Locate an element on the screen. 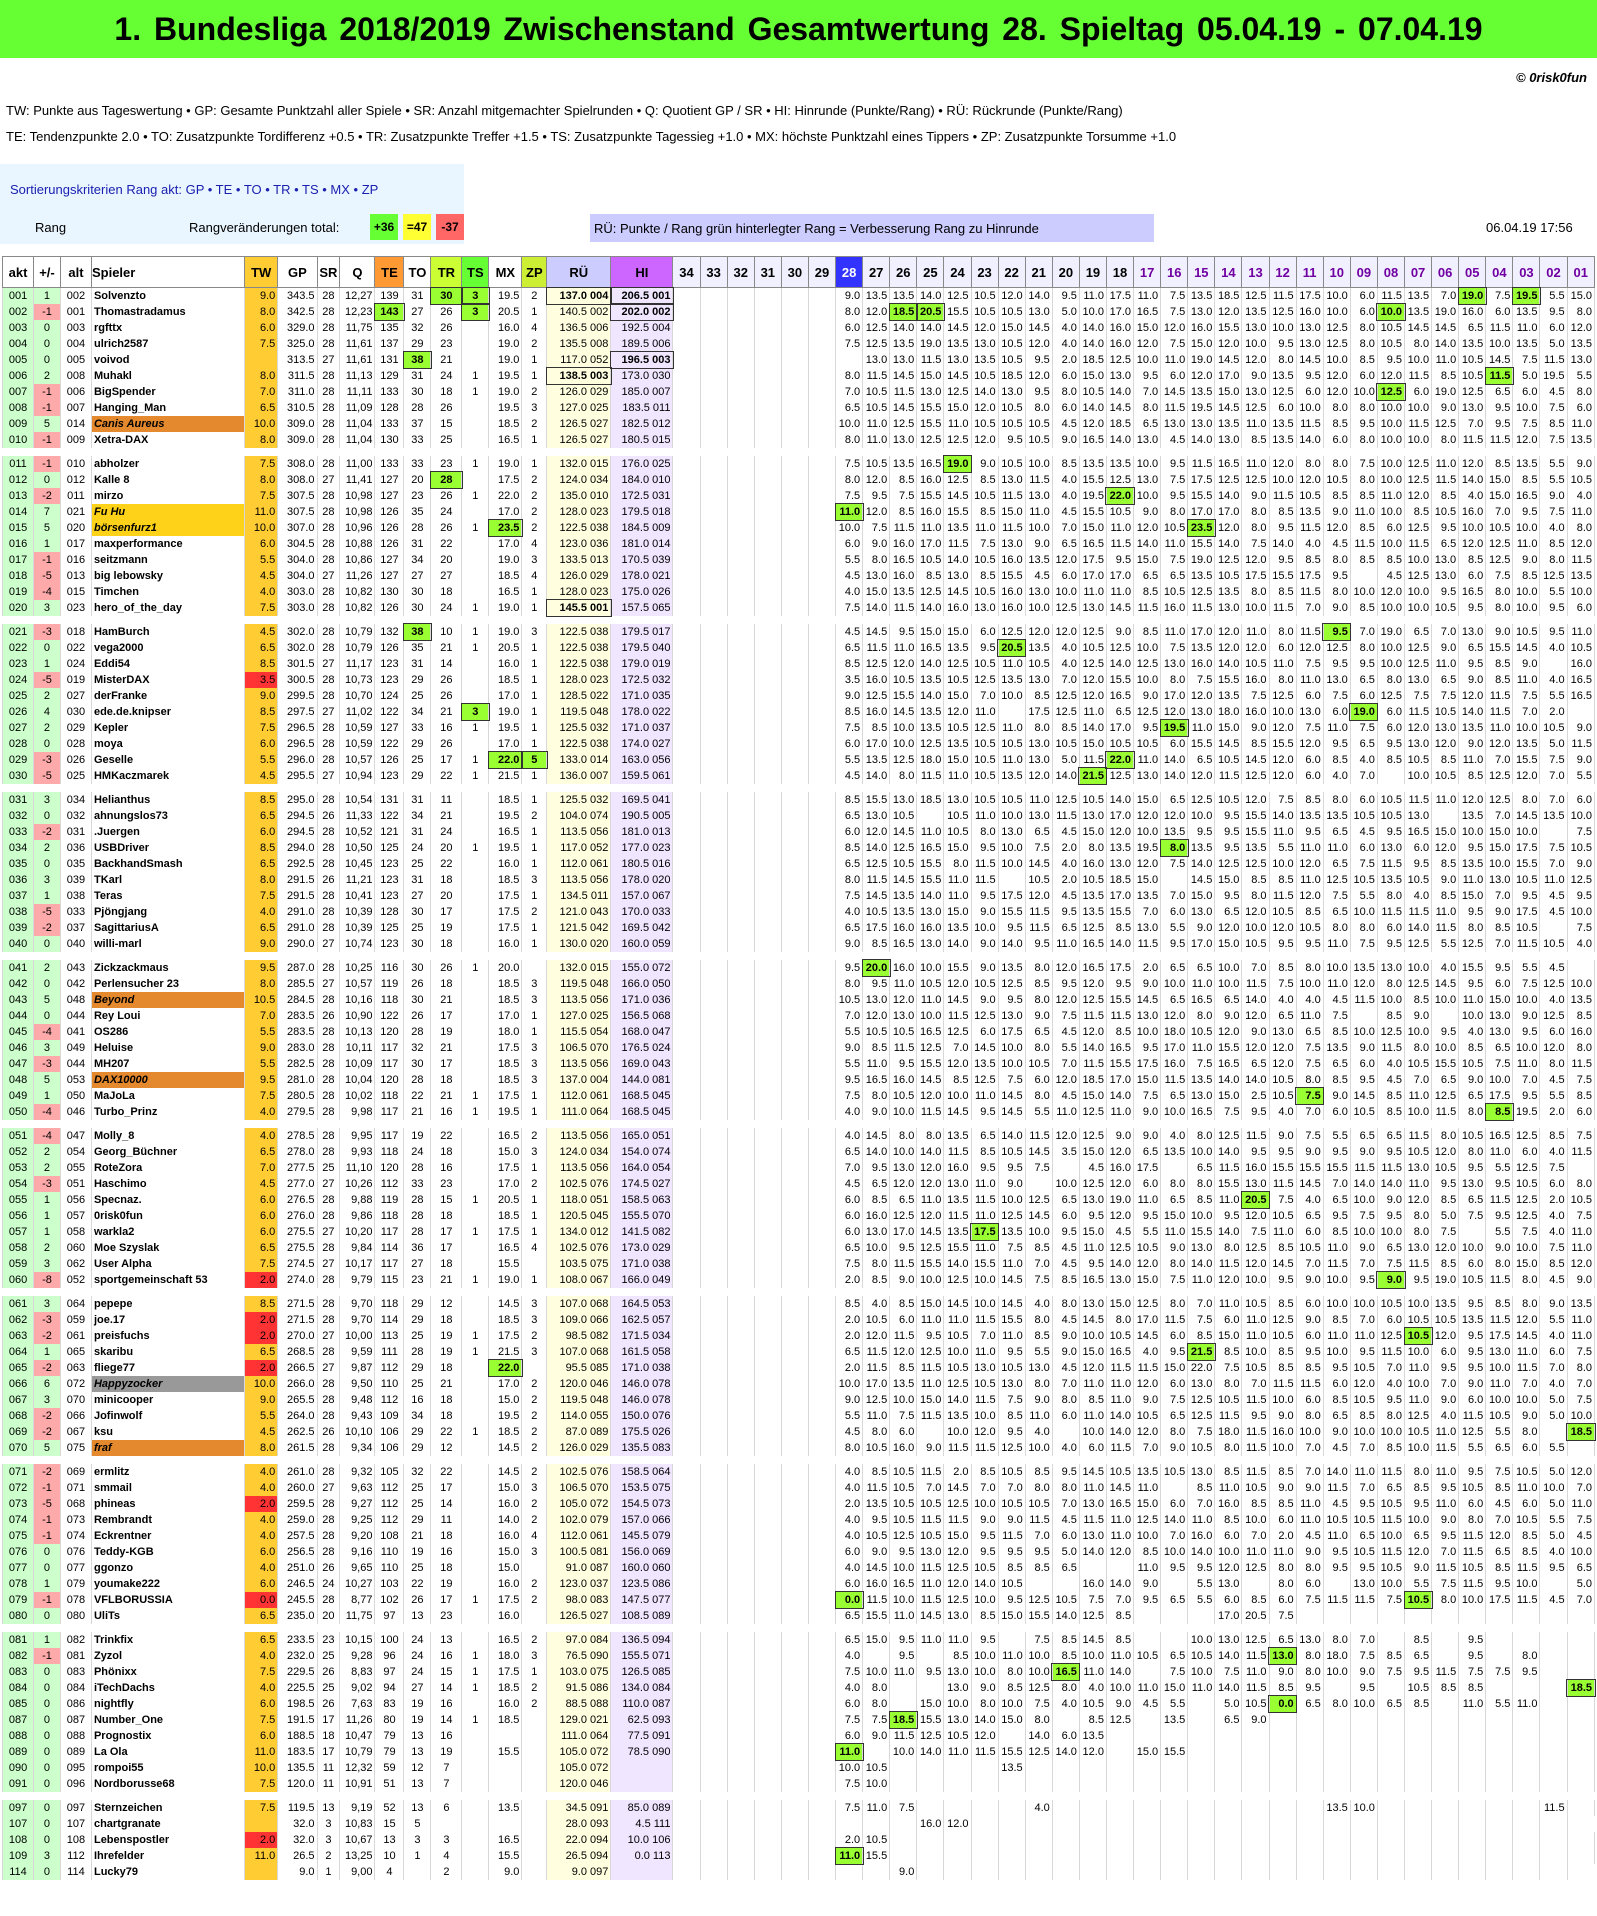 The width and height of the screenshot is (1597, 1916). cell-zp is located at coordinates (534, 1568).